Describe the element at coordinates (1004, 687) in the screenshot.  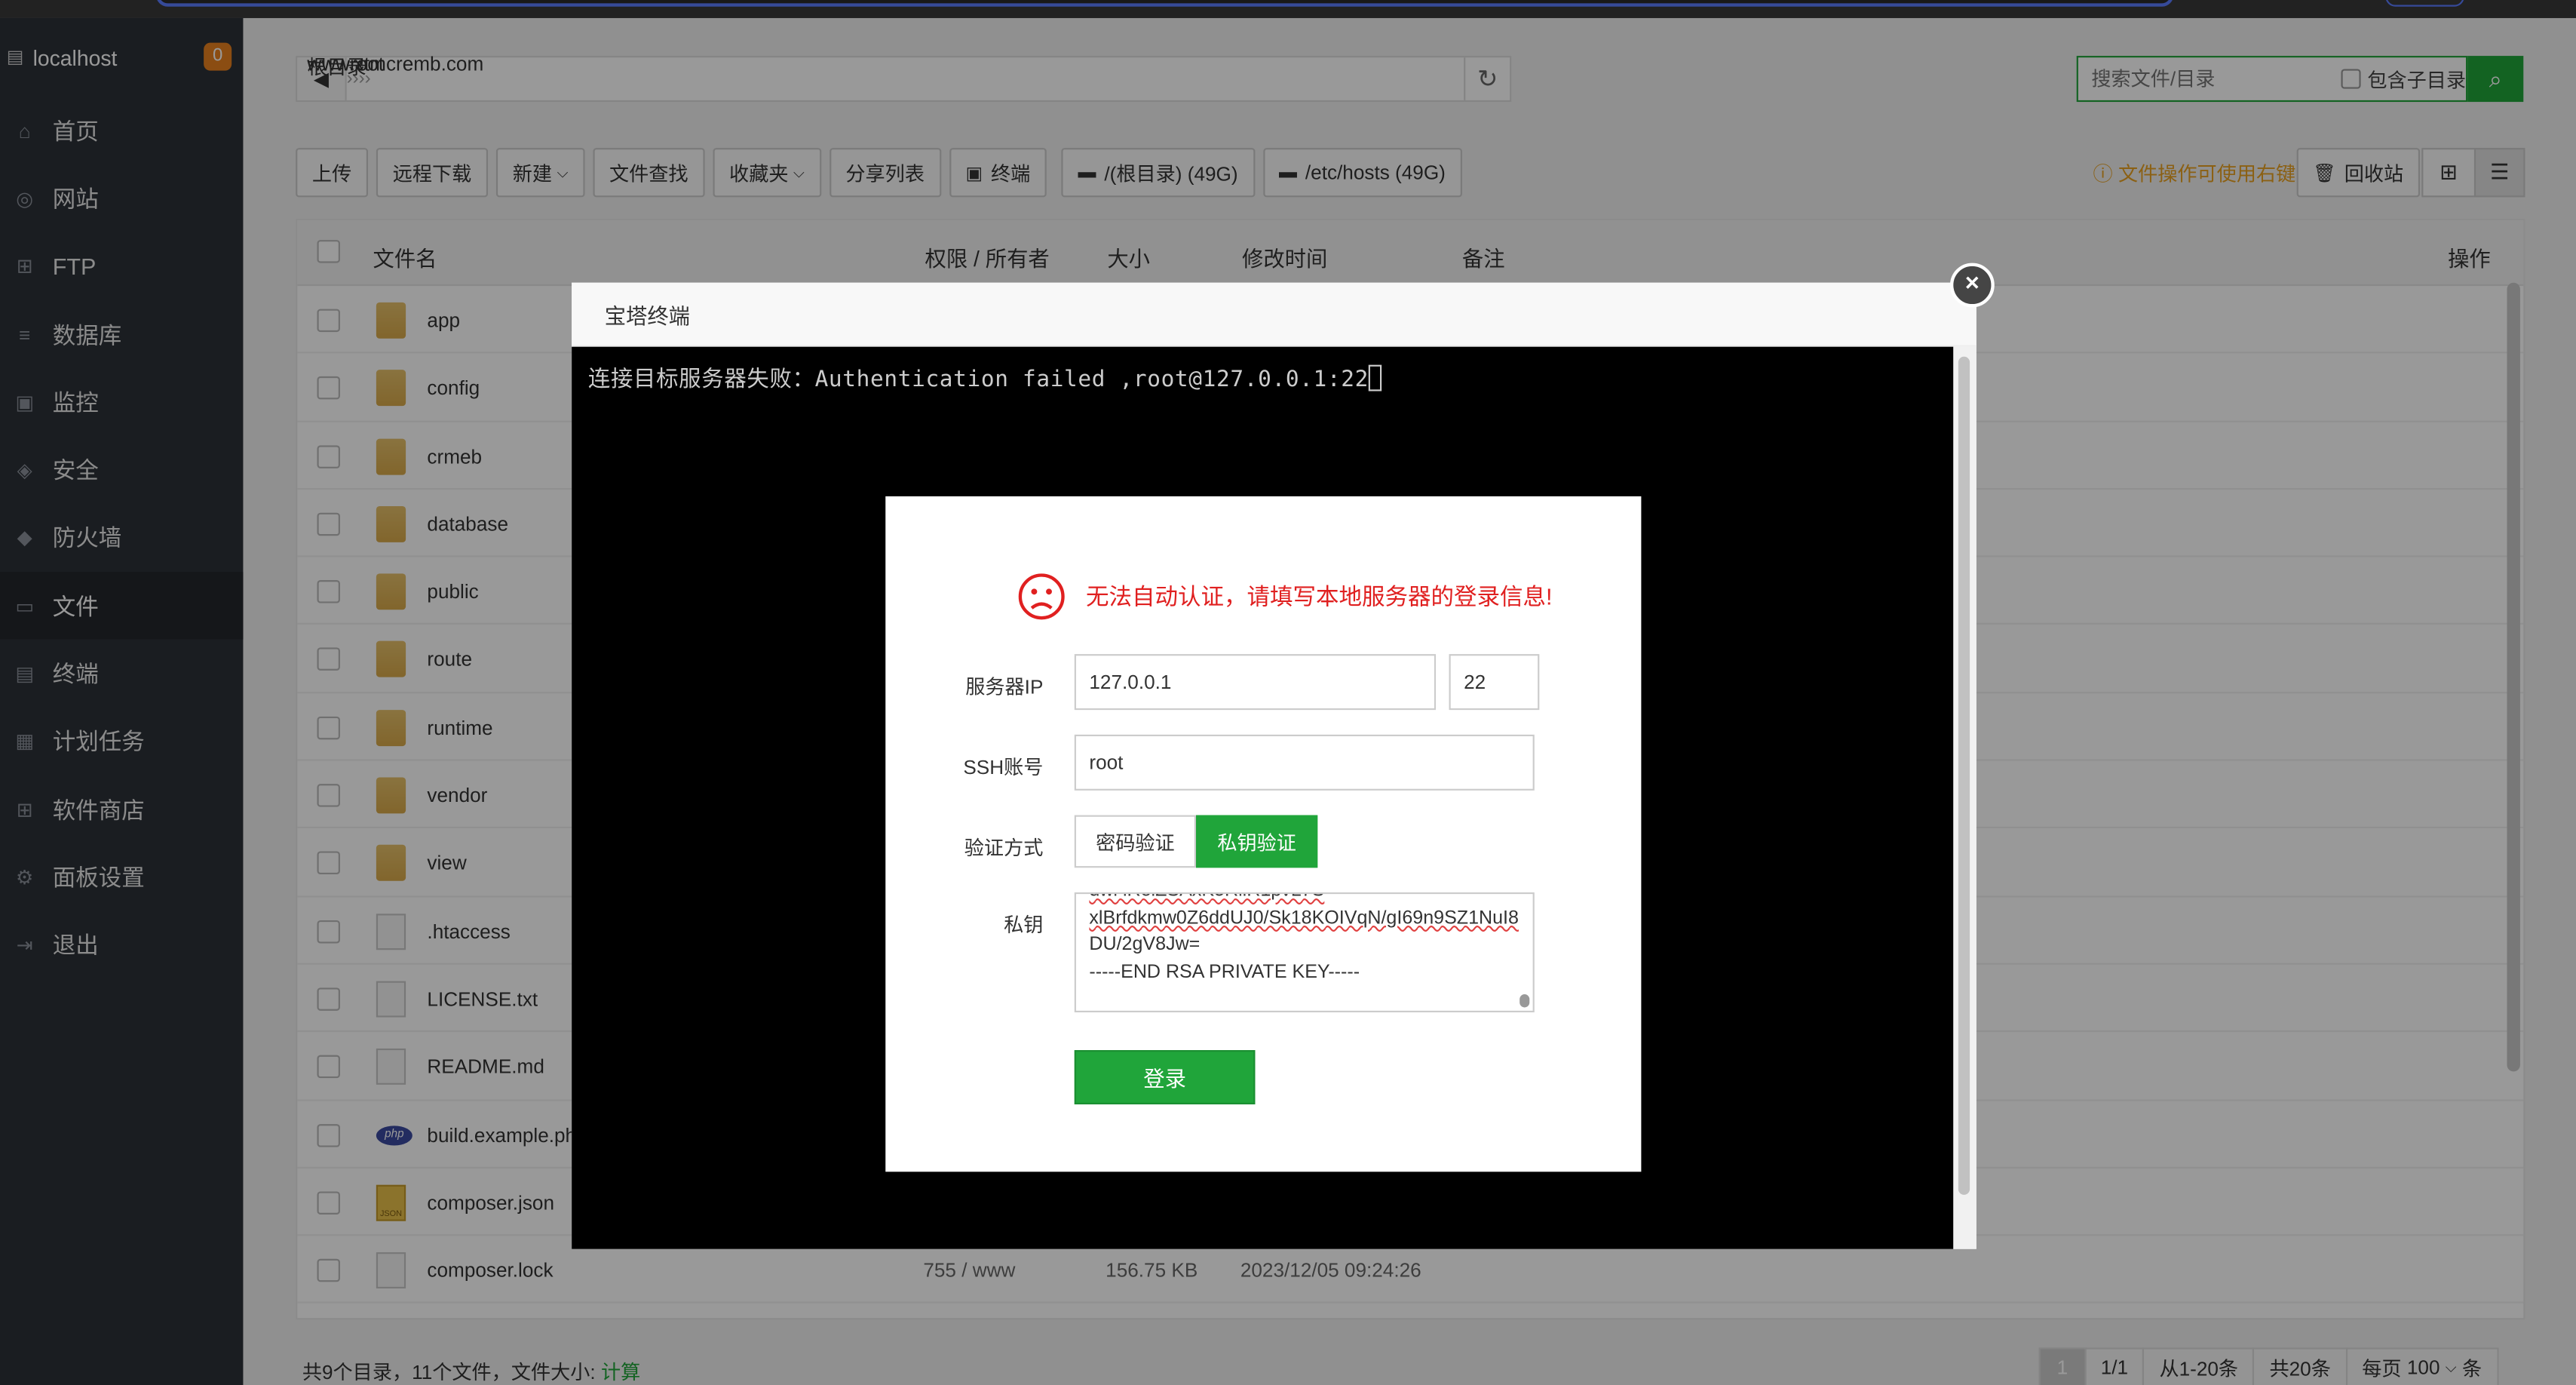
I see `server-ip-label: 服务器IP` at that location.